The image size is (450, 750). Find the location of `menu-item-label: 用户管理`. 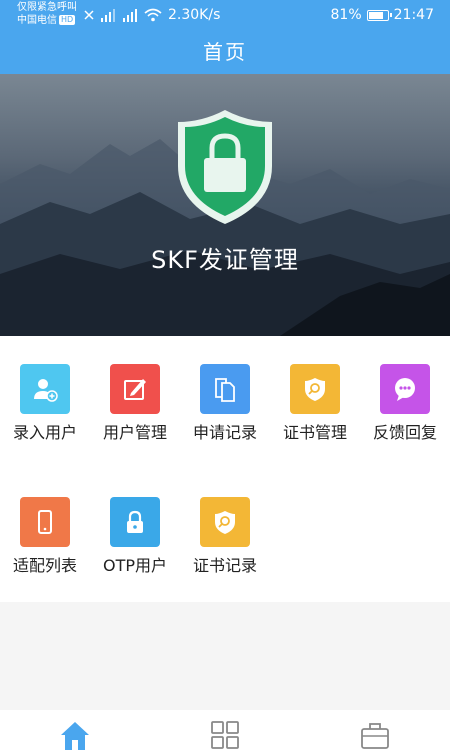

menu-item-label: 用户管理 is located at coordinates (134, 432).